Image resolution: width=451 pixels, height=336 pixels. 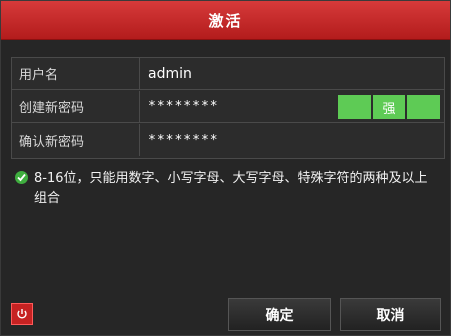 I want to click on strength-label: 强, so click(x=389, y=107).